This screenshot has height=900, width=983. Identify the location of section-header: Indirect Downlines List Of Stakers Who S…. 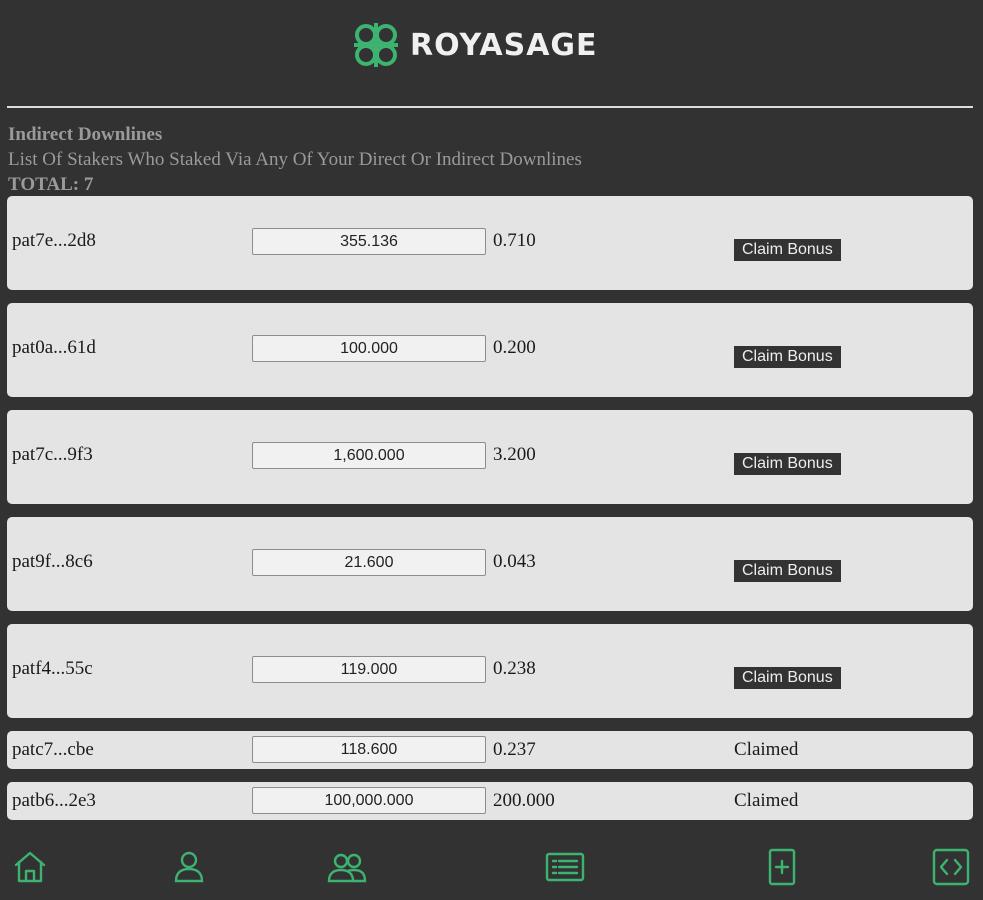
(295, 159).